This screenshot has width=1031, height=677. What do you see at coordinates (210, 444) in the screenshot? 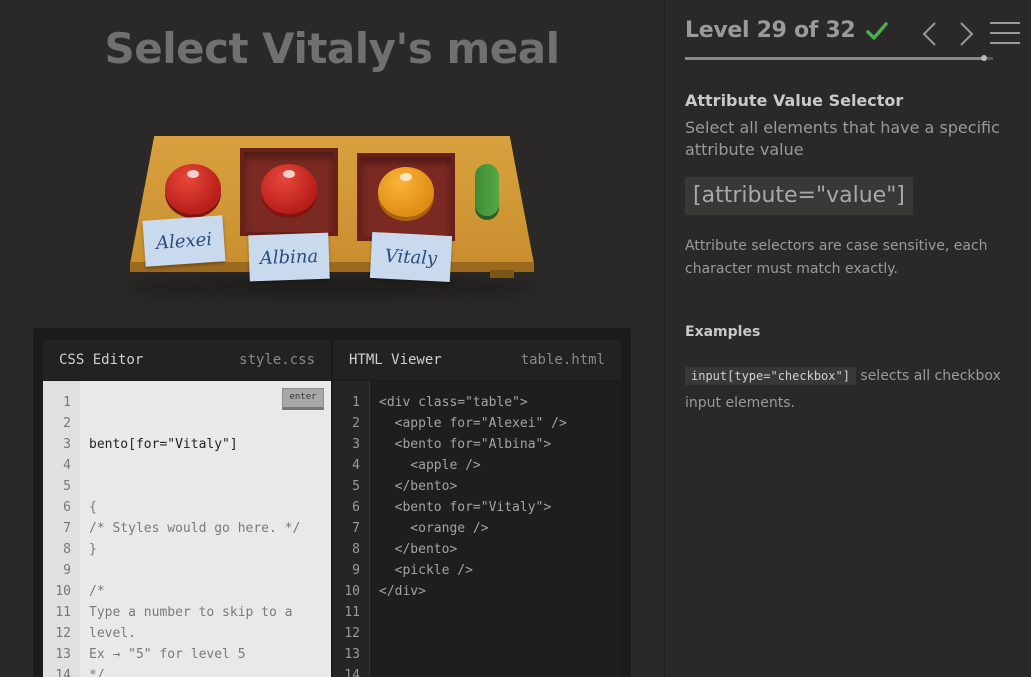
I see `css-input: bento[for="Vitaly"]` at bounding box center [210, 444].